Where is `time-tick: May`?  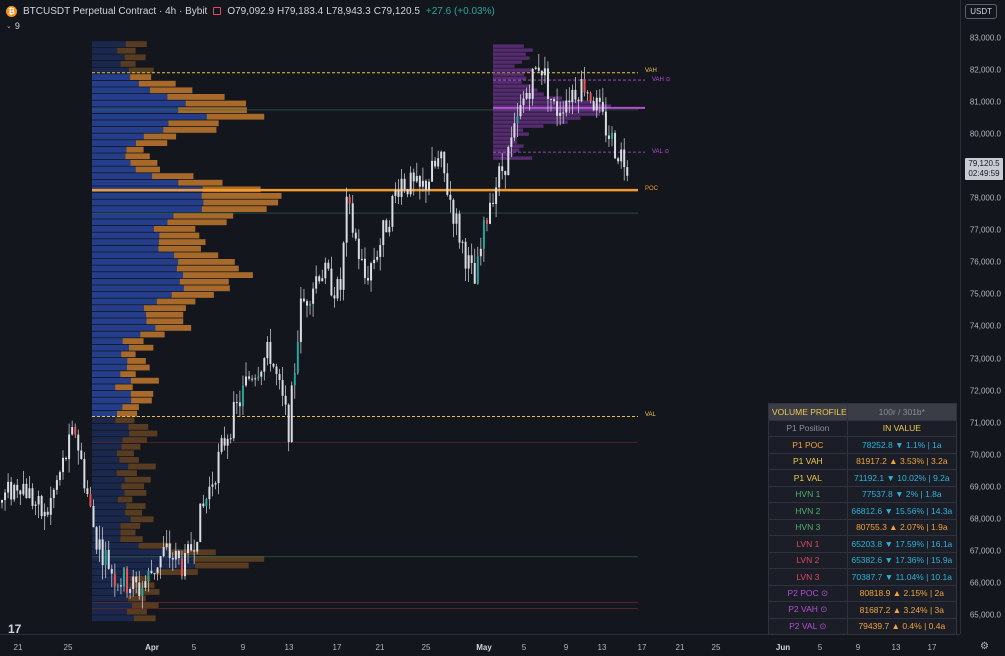
time-tick: May is located at coordinates (484, 647).